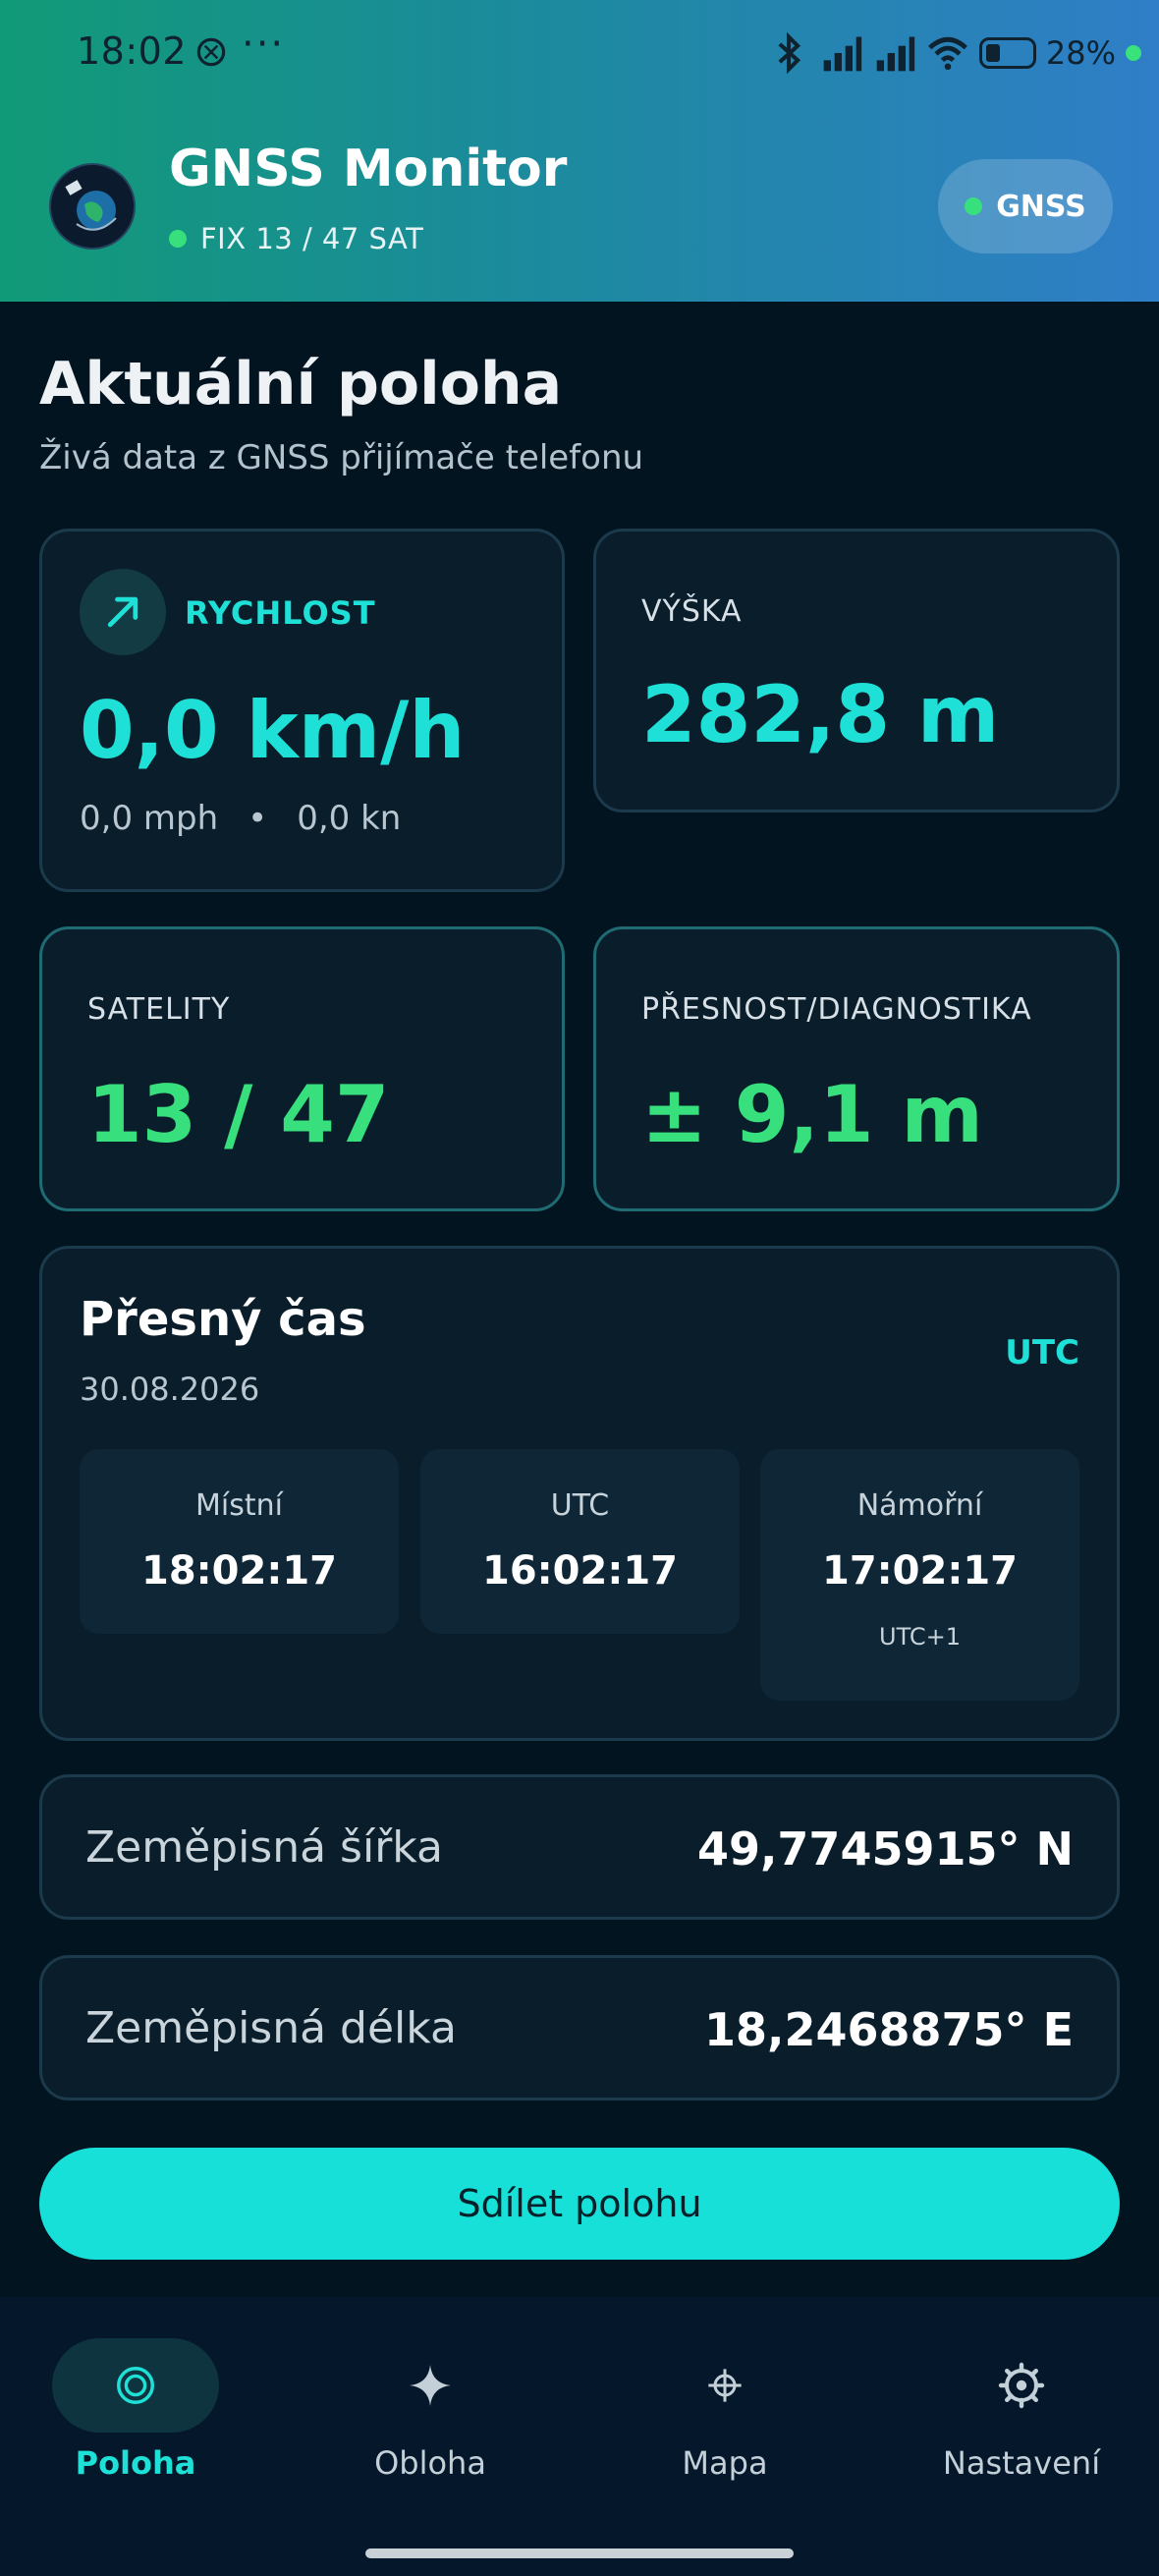 Image resolution: width=1159 pixels, height=2576 pixels. What do you see at coordinates (920, 1637) in the screenshot?
I see `nautical-time-offset: UTC+1` at bounding box center [920, 1637].